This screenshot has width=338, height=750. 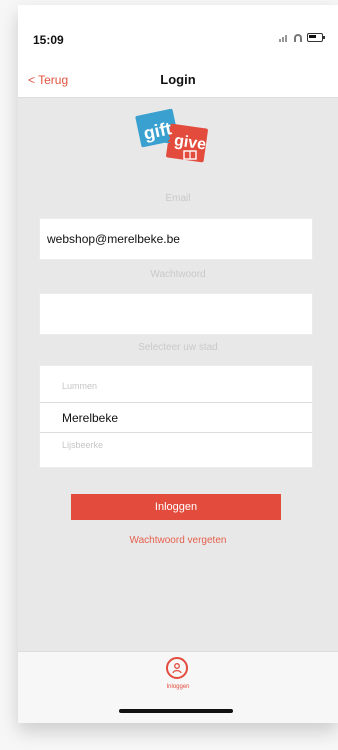 I want to click on svg-text: 2, so click(x=168, y=140).